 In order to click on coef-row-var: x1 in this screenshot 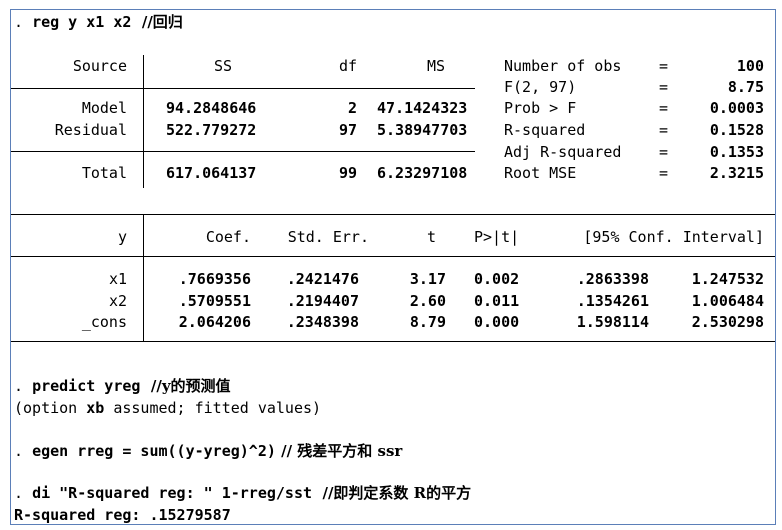, I will do `click(117, 279)`.